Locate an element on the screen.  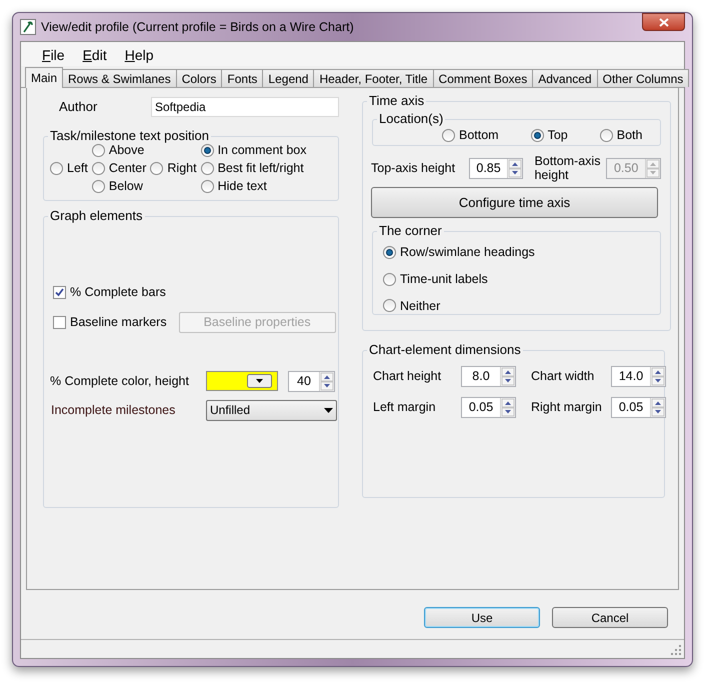
field-label: Left margin is located at coordinates (405, 407).